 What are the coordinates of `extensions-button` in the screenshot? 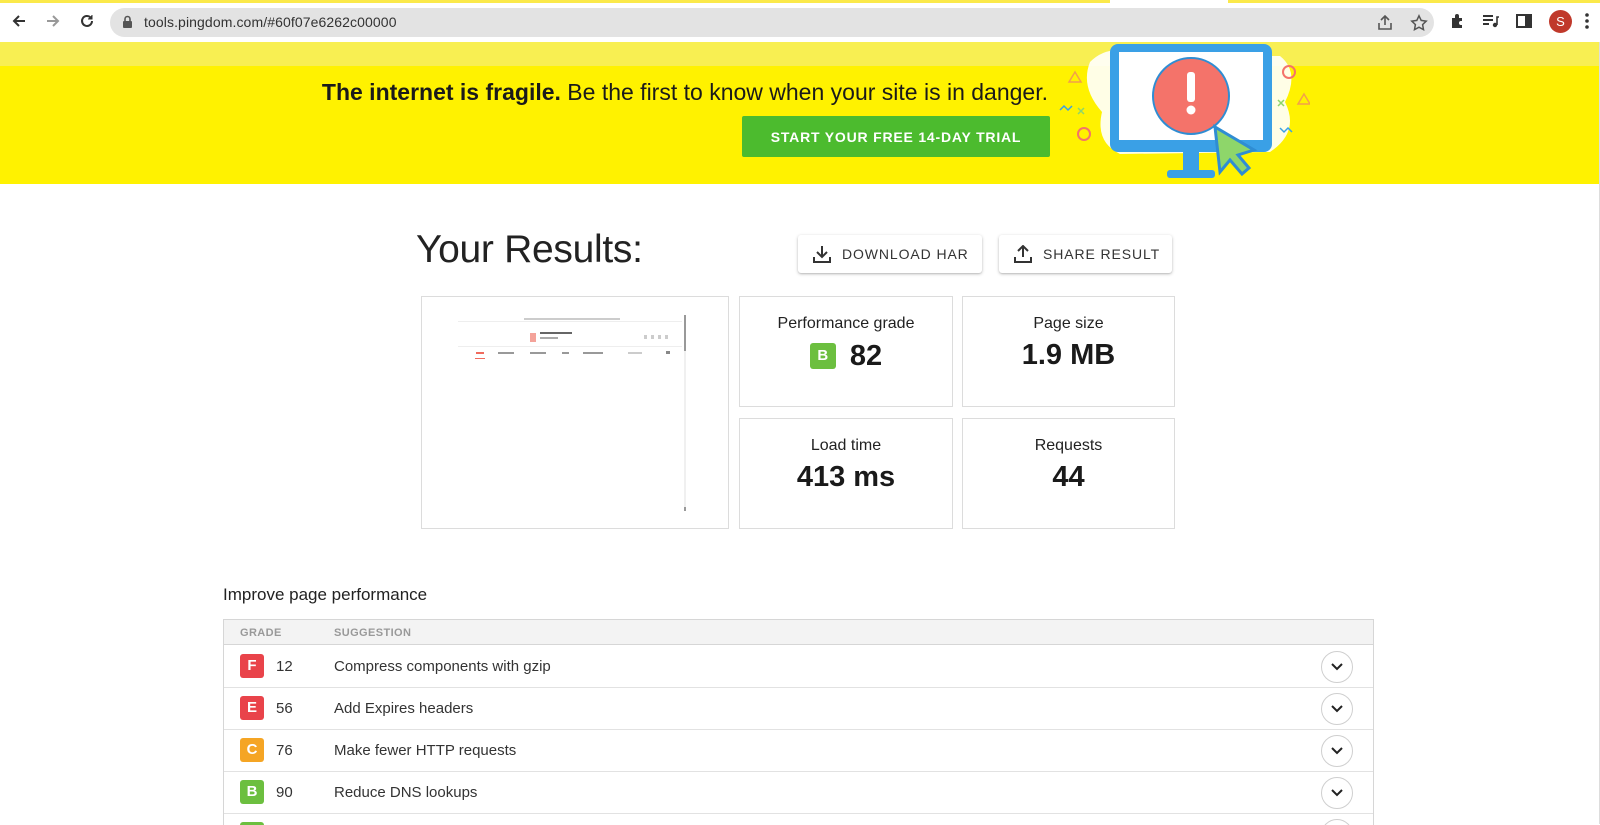 It's located at (1458, 21).